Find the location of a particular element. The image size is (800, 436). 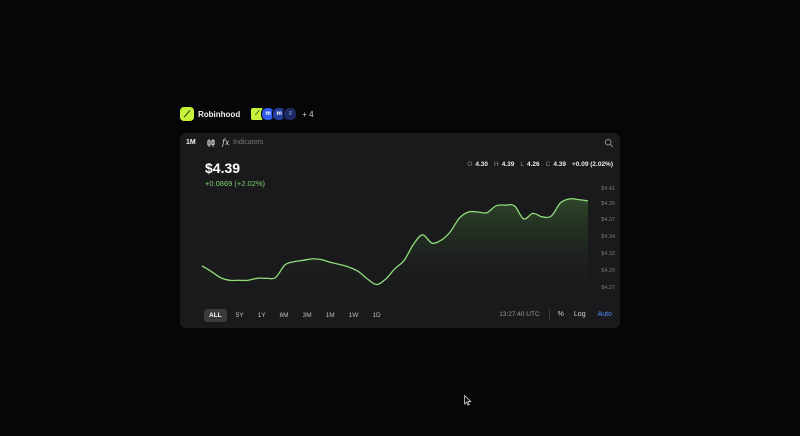

range-button-all: ALL is located at coordinates (215, 315).